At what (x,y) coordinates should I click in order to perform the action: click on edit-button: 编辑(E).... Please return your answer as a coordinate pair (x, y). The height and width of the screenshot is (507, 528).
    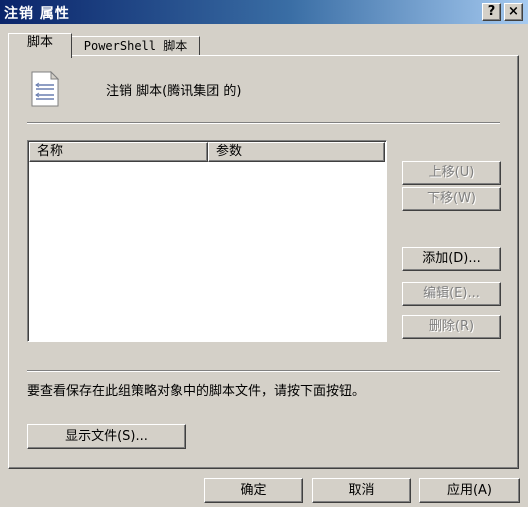
    Looking at the image, I should click on (451, 294).